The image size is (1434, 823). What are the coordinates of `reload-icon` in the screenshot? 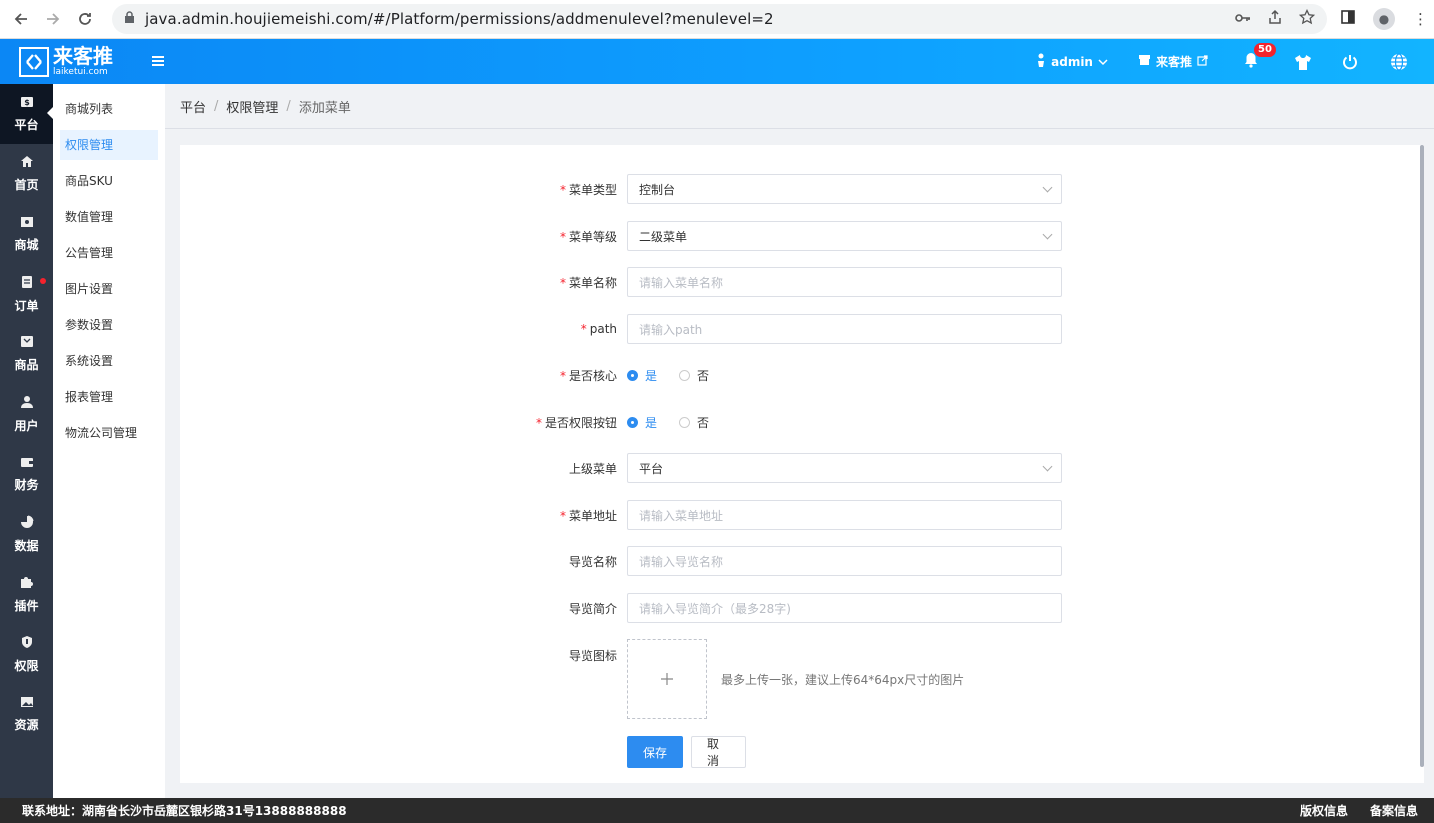 It's located at (85, 19).